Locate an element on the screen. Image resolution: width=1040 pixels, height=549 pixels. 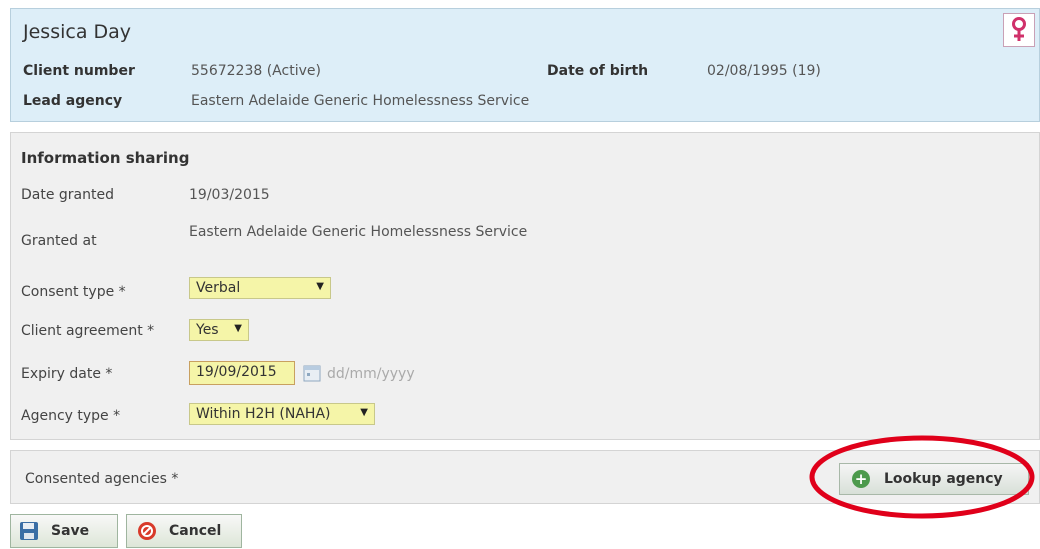
lookup-agency-button: + Lookup agency is located at coordinates (934, 479).